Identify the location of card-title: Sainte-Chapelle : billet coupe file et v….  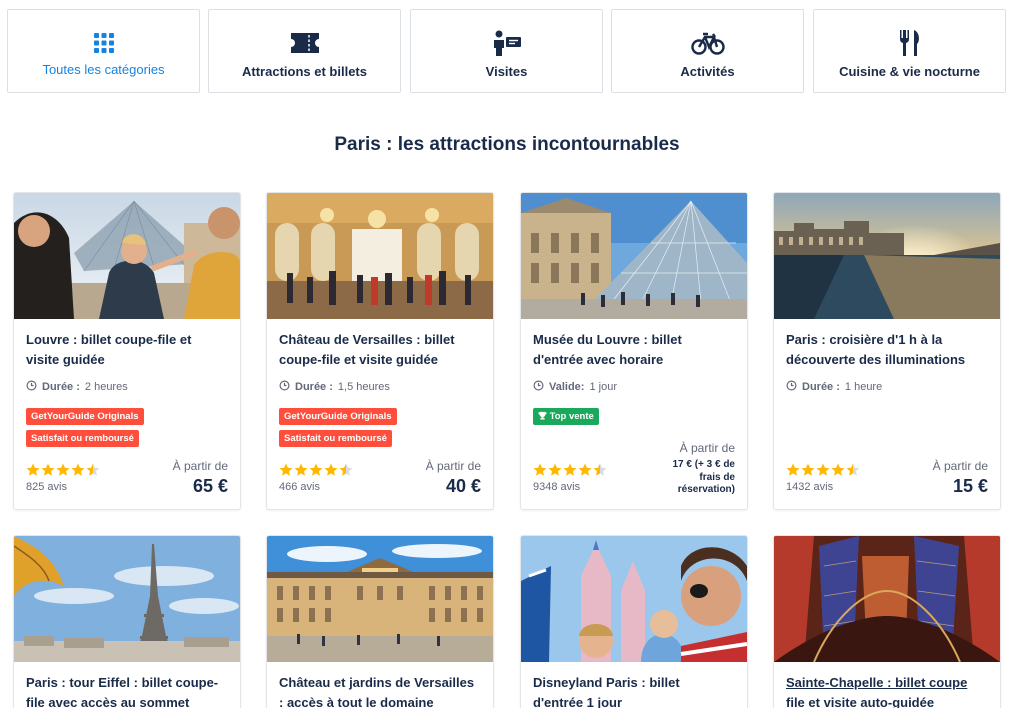
(877, 691).